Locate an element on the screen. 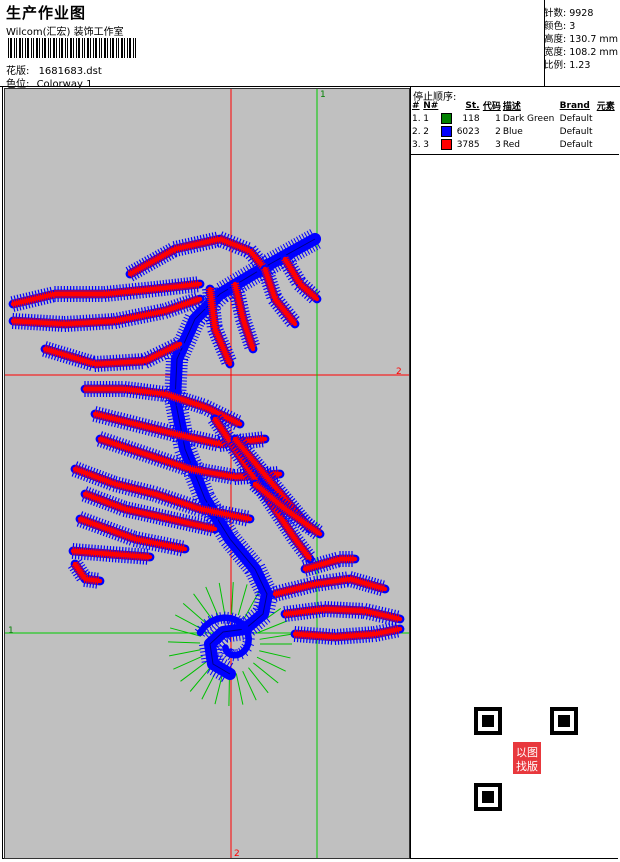 Image resolution: width=620 pixels, height=862 pixels. col-header-index: # is located at coordinates (416, 105).